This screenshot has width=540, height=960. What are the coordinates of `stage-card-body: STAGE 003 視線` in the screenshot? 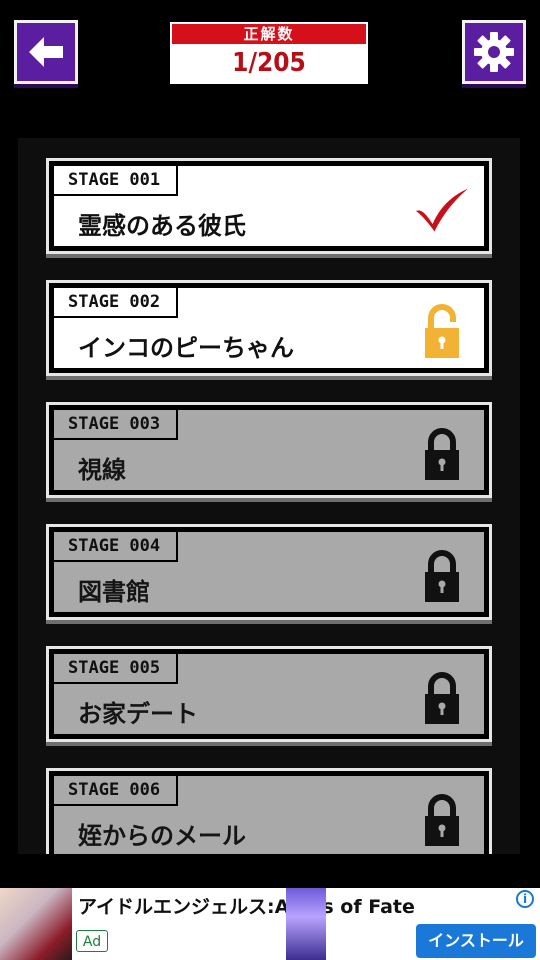 It's located at (269, 450).